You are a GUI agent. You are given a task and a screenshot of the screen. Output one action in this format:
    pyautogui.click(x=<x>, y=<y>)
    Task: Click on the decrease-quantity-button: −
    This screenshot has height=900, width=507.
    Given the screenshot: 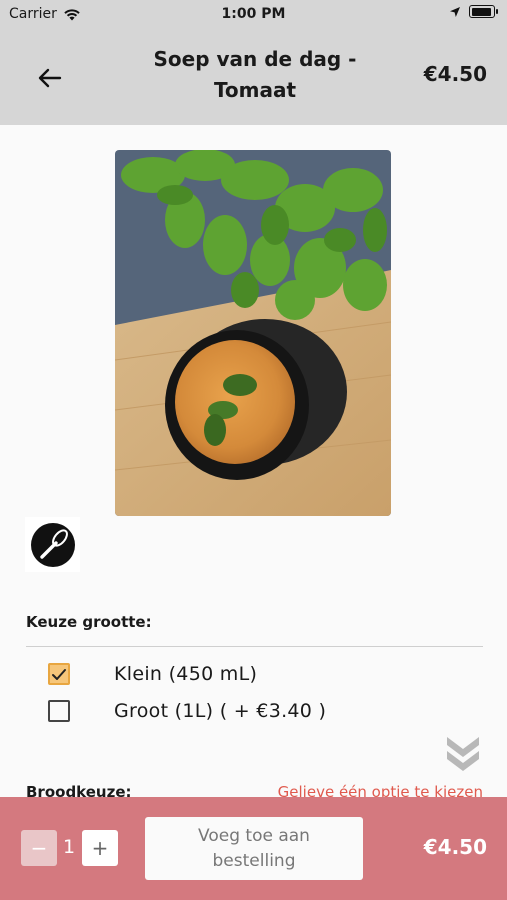 What is the action you would take?
    pyautogui.click(x=39, y=848)
    